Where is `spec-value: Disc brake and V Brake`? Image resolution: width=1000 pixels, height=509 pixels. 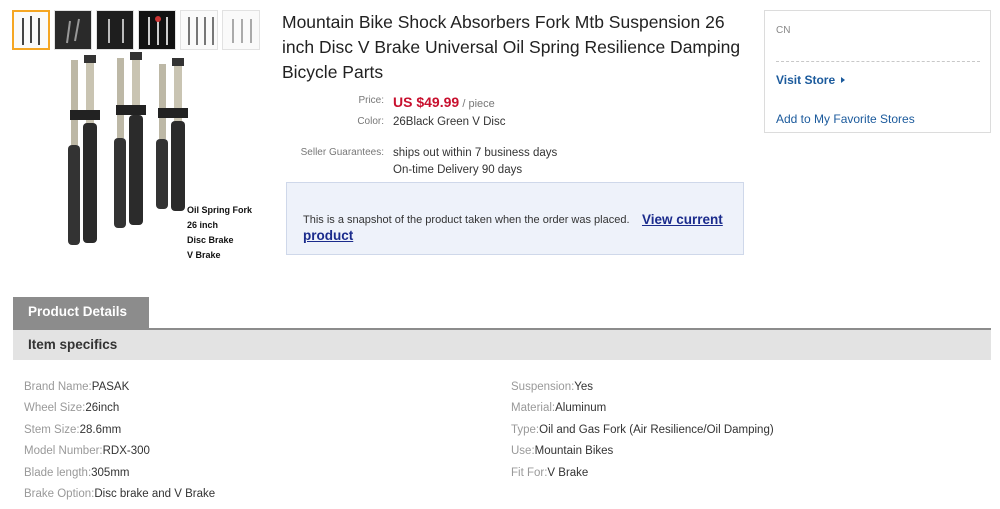
spec-value: Disc brake and V Brake is located at coordinates (155, 494).